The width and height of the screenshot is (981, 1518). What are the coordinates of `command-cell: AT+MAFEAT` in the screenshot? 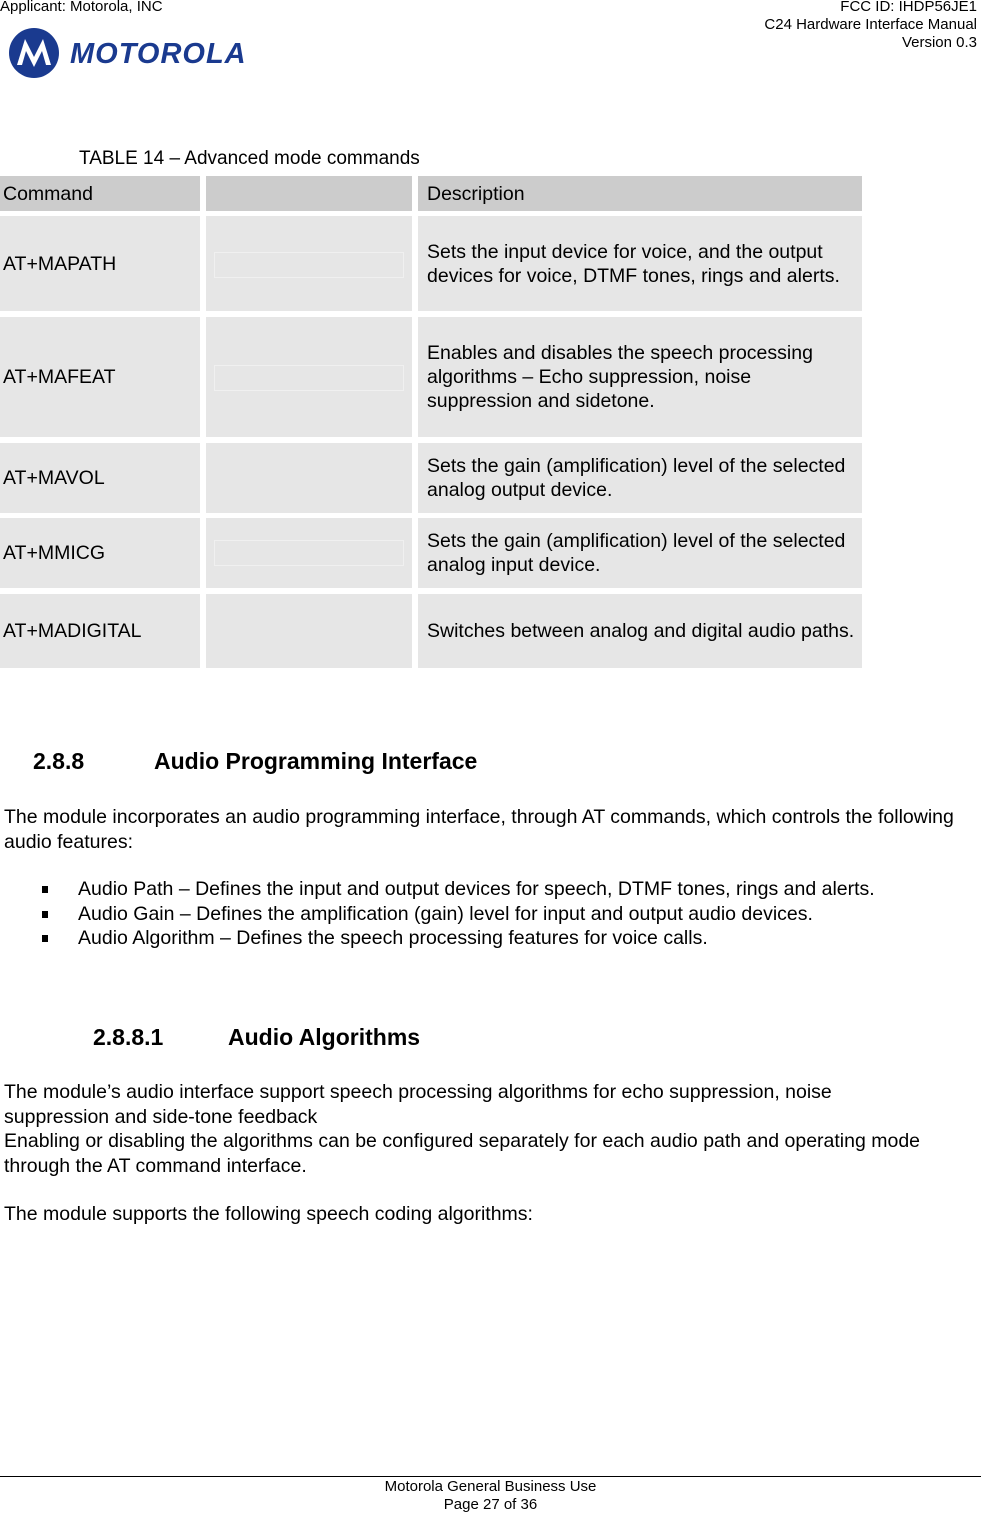 It's located at (100, 377).